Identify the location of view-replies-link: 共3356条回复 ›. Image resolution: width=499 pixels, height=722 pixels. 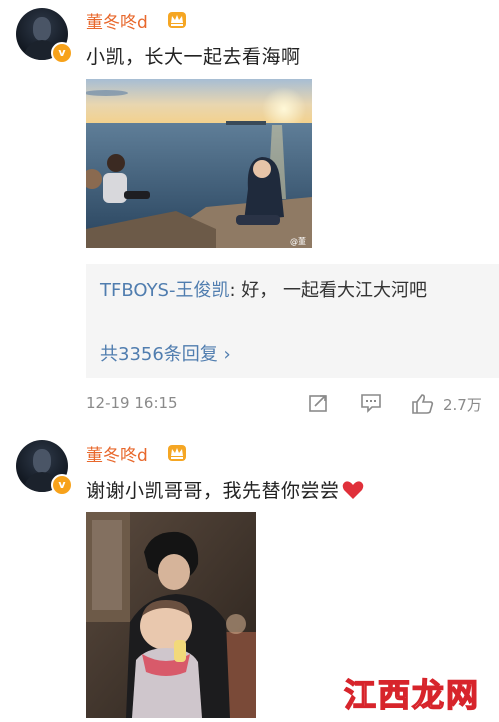
(165, 353).